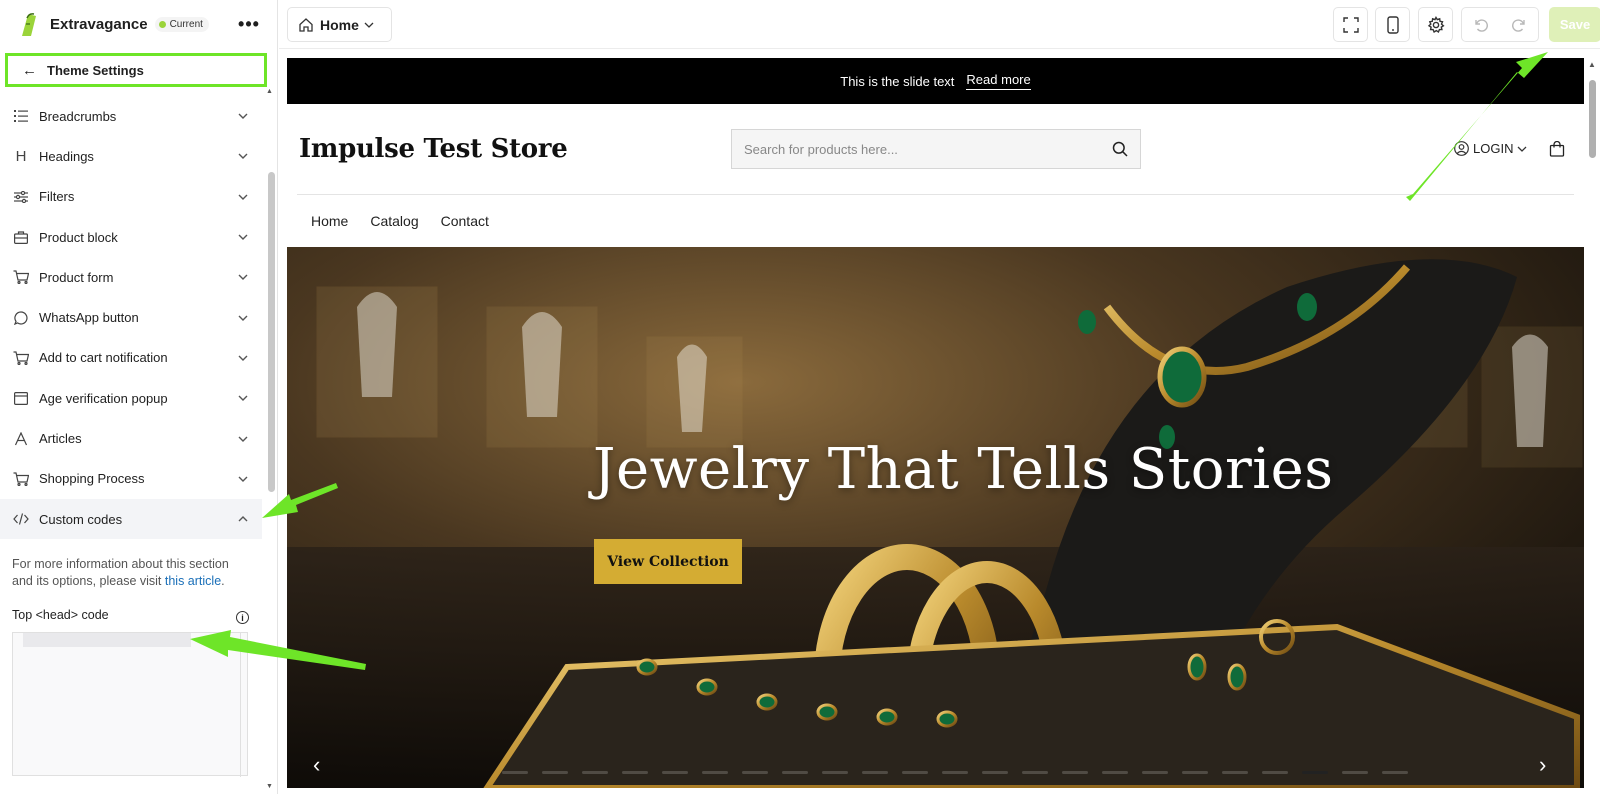  What do you see at coordinates (103, 358) in the screenshot?
I see `sidebar-item-label: Add to cart notification` at bounding box center [103, 358].